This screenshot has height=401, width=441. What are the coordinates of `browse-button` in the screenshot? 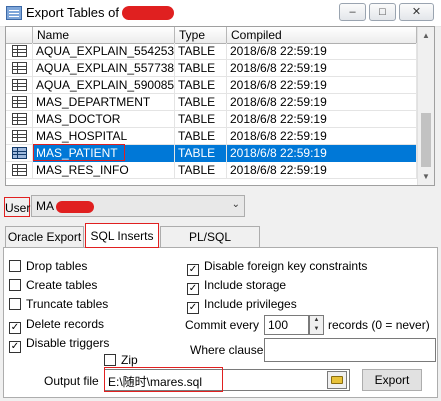 It's located at (337, 380).